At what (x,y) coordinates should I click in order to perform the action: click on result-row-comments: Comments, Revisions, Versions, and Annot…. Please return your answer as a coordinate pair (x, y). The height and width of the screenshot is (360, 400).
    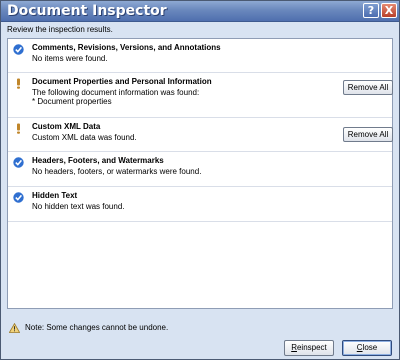
    Looking at the image, I should click on (200, 56).